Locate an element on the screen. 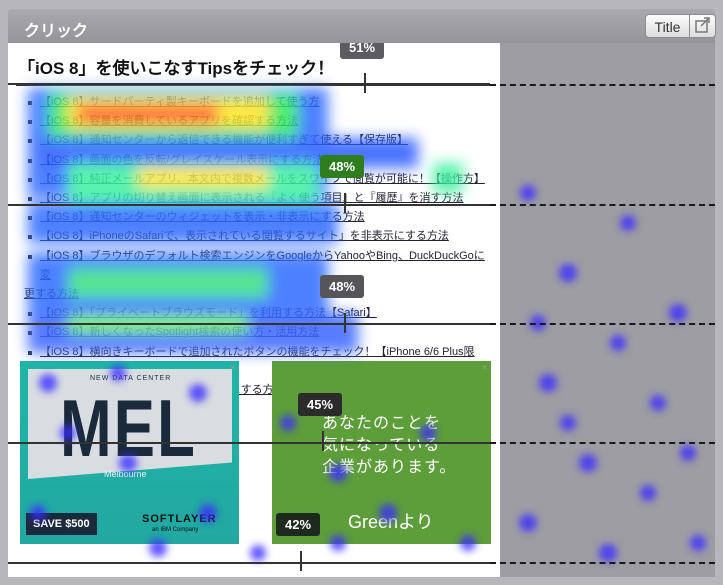 Image resolution: width=723 pixels, height=585 pixels. scroll-marker-48: 48% is located at coordinates (342, 166).